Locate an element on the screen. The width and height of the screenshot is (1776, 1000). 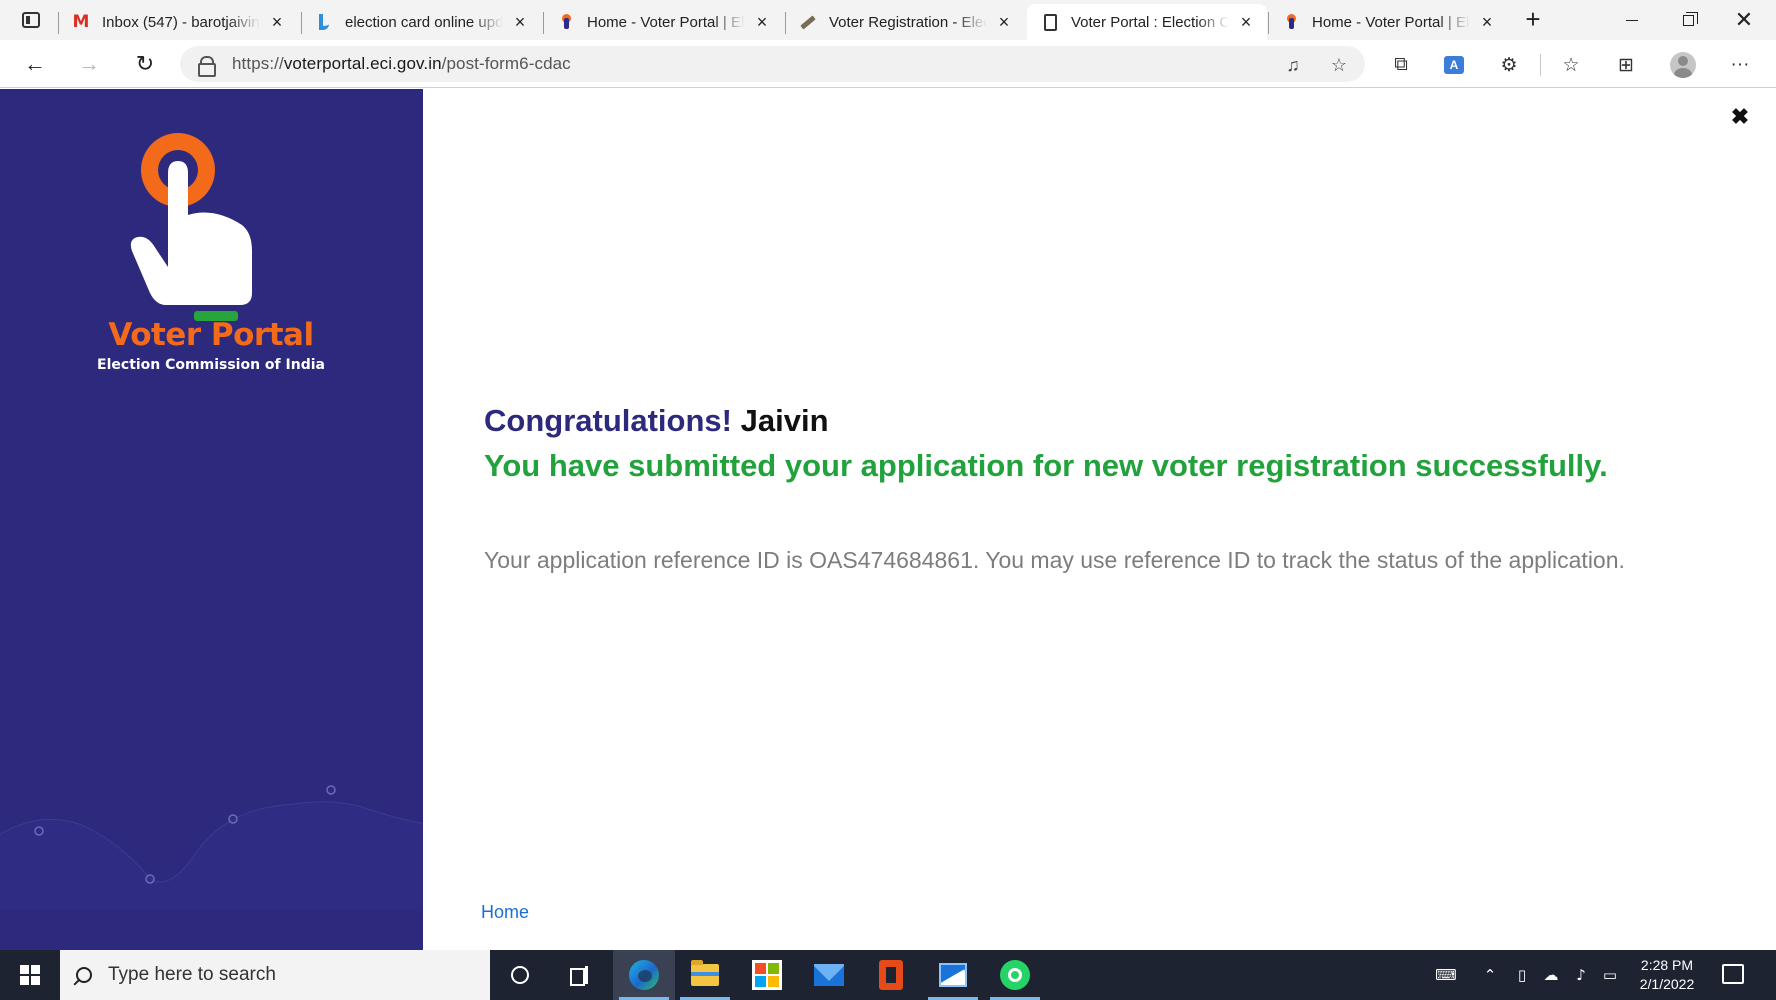
taskbar-search-box: Type here to search is located at coordinates (275, 975).